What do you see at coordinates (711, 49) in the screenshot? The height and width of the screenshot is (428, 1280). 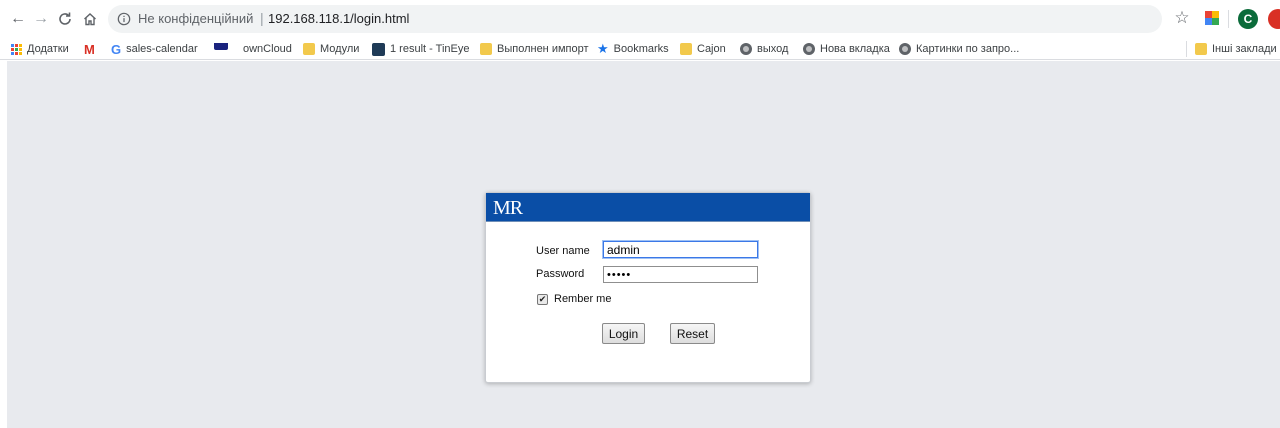 I see `bookmark-label: Cajon` at bounding box center [711, 49].